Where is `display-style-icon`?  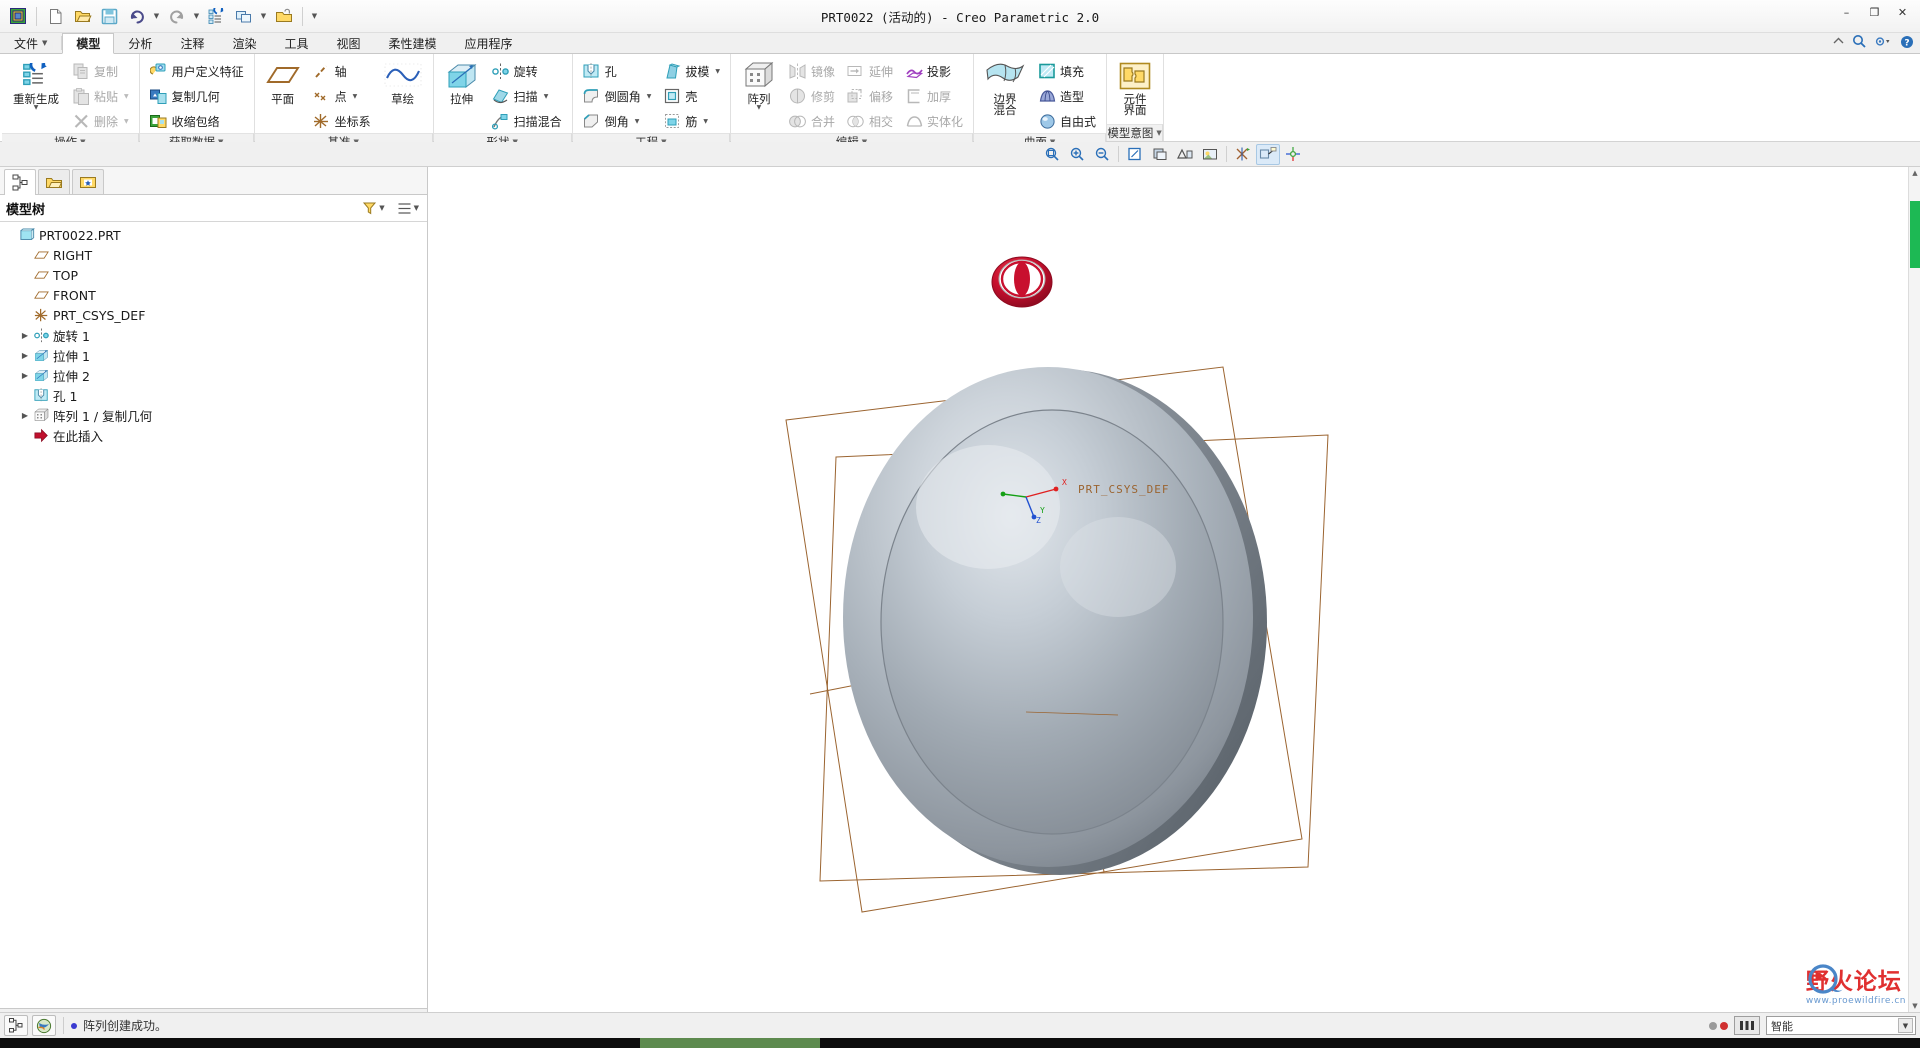 display-style-icon is located at coordinates (1160, 154).